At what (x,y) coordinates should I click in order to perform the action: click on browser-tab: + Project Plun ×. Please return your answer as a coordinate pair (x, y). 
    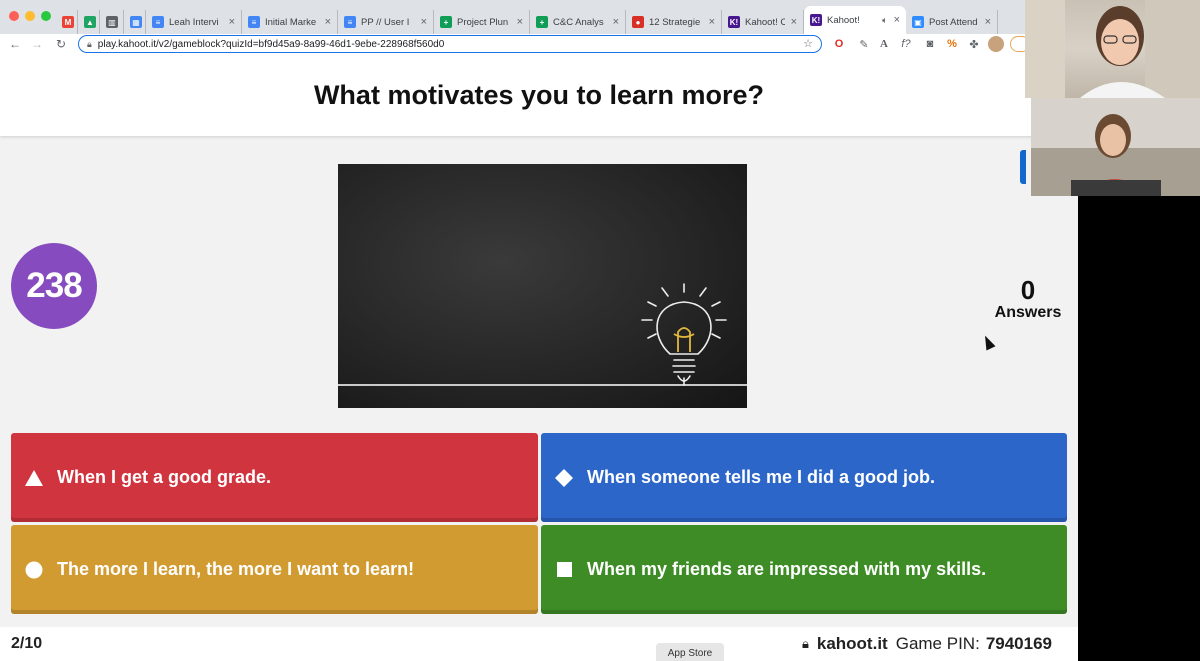
    Looking at the image, I should click on (482, 22).